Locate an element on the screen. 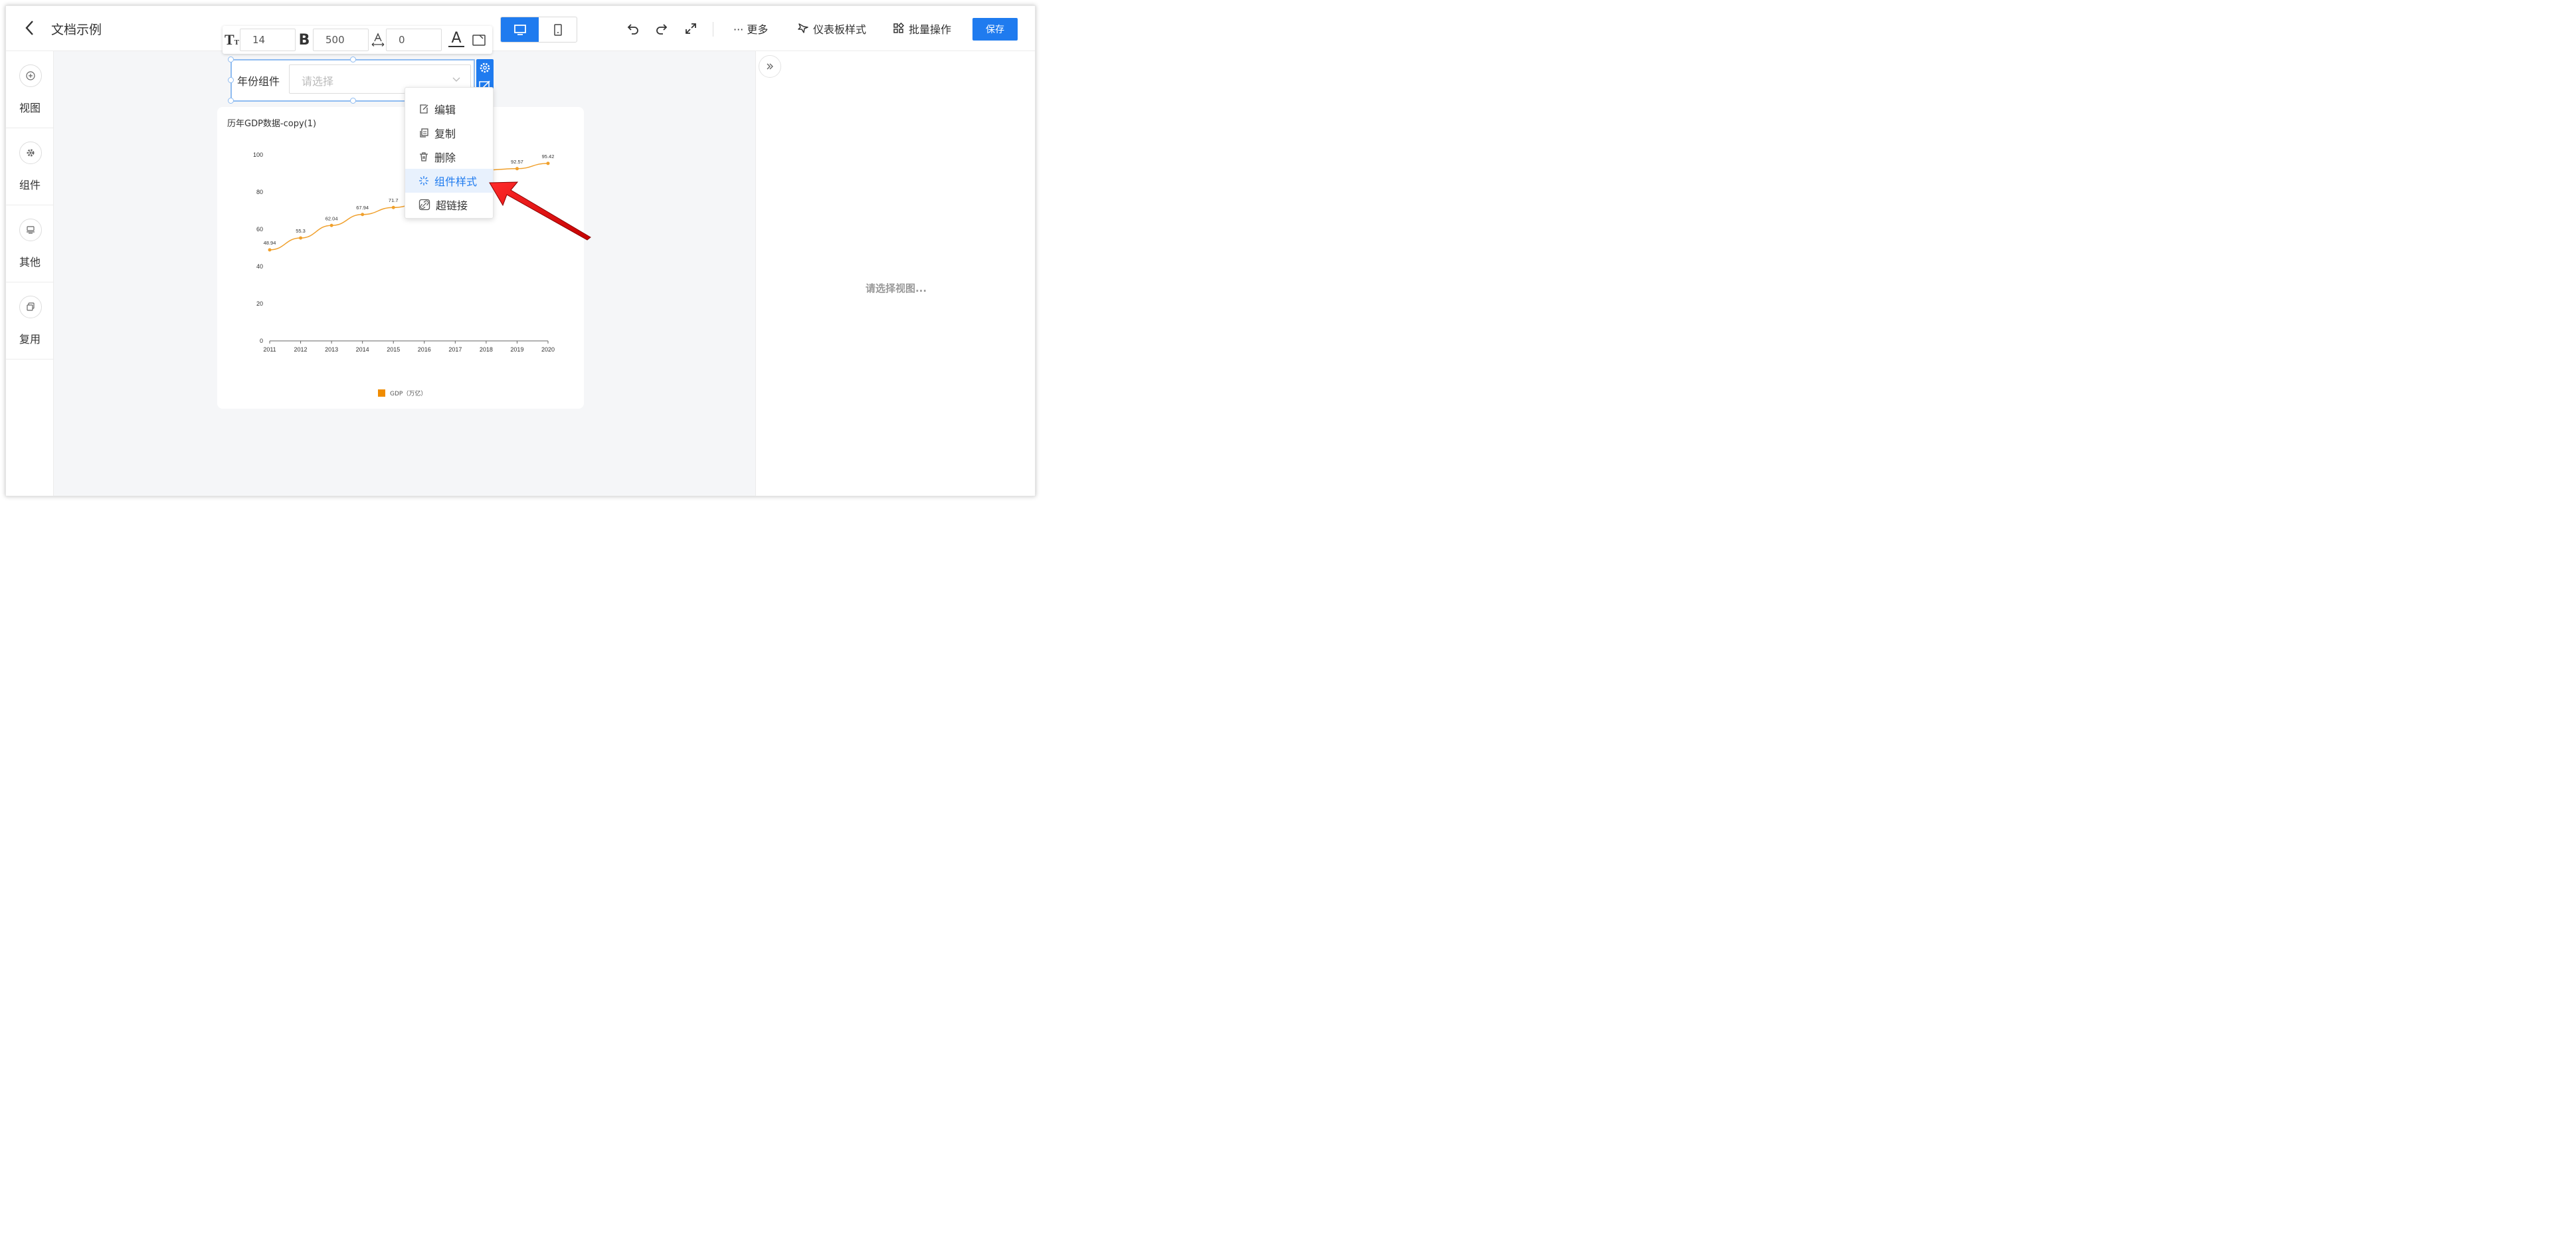  redo-icon is located at coordinates (662, 29).